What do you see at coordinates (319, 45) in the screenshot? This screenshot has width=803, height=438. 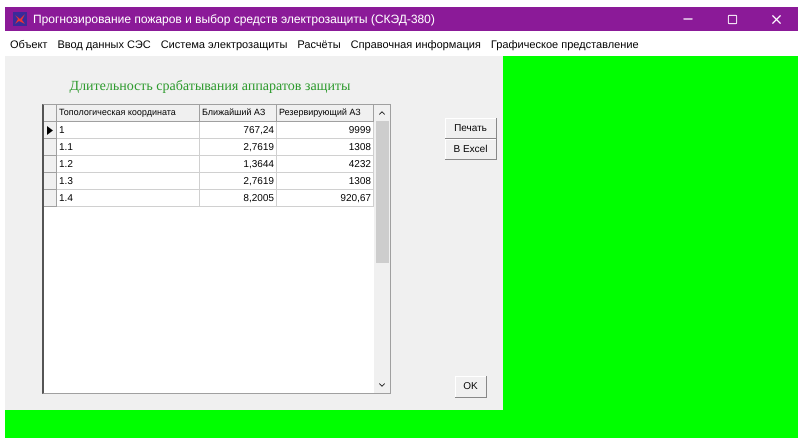 I see `menu-item: Расчёты` at bounding box center [319, 45].